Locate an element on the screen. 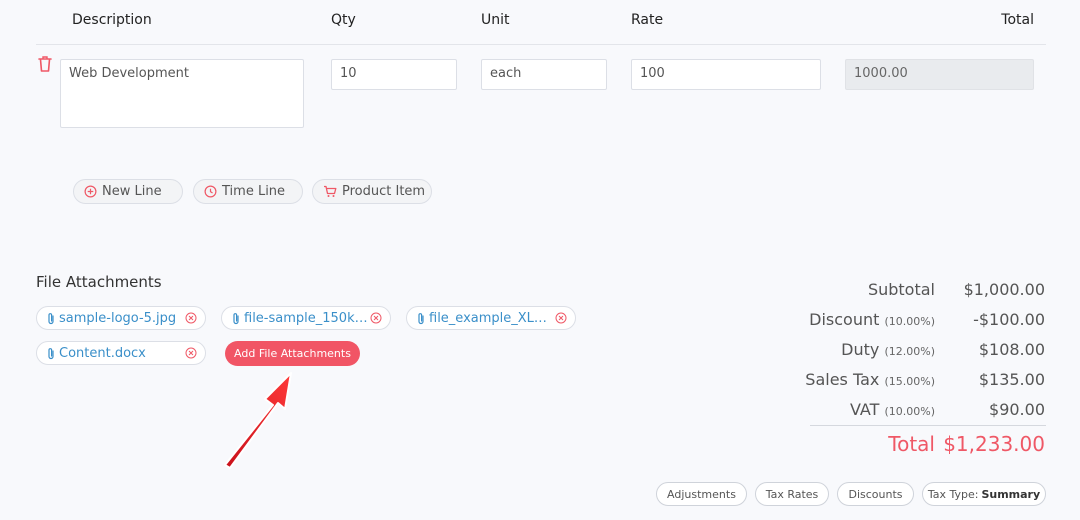  subtotal-value: $1,000.00 is located at coordinates (1004, 289).